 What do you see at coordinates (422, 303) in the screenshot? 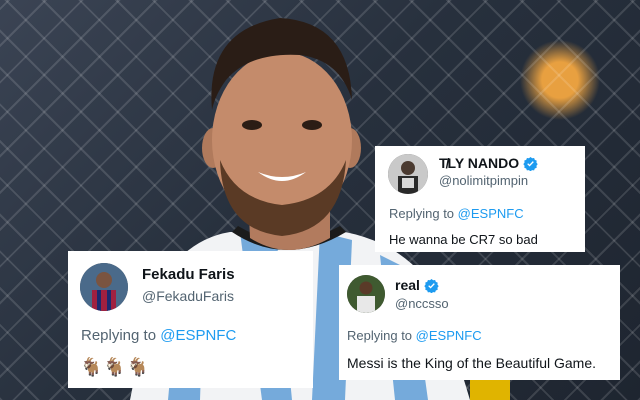
I see `user-handle: @nccsso` at bounding box center [422, 303].